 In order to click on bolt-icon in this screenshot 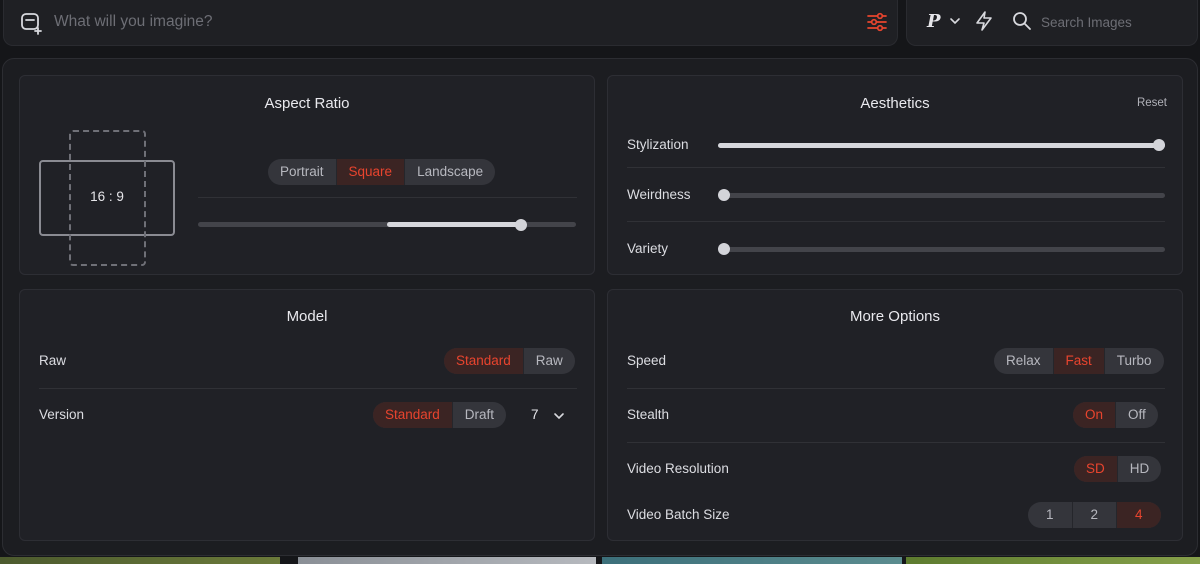, I will do `click(984, 21)`.